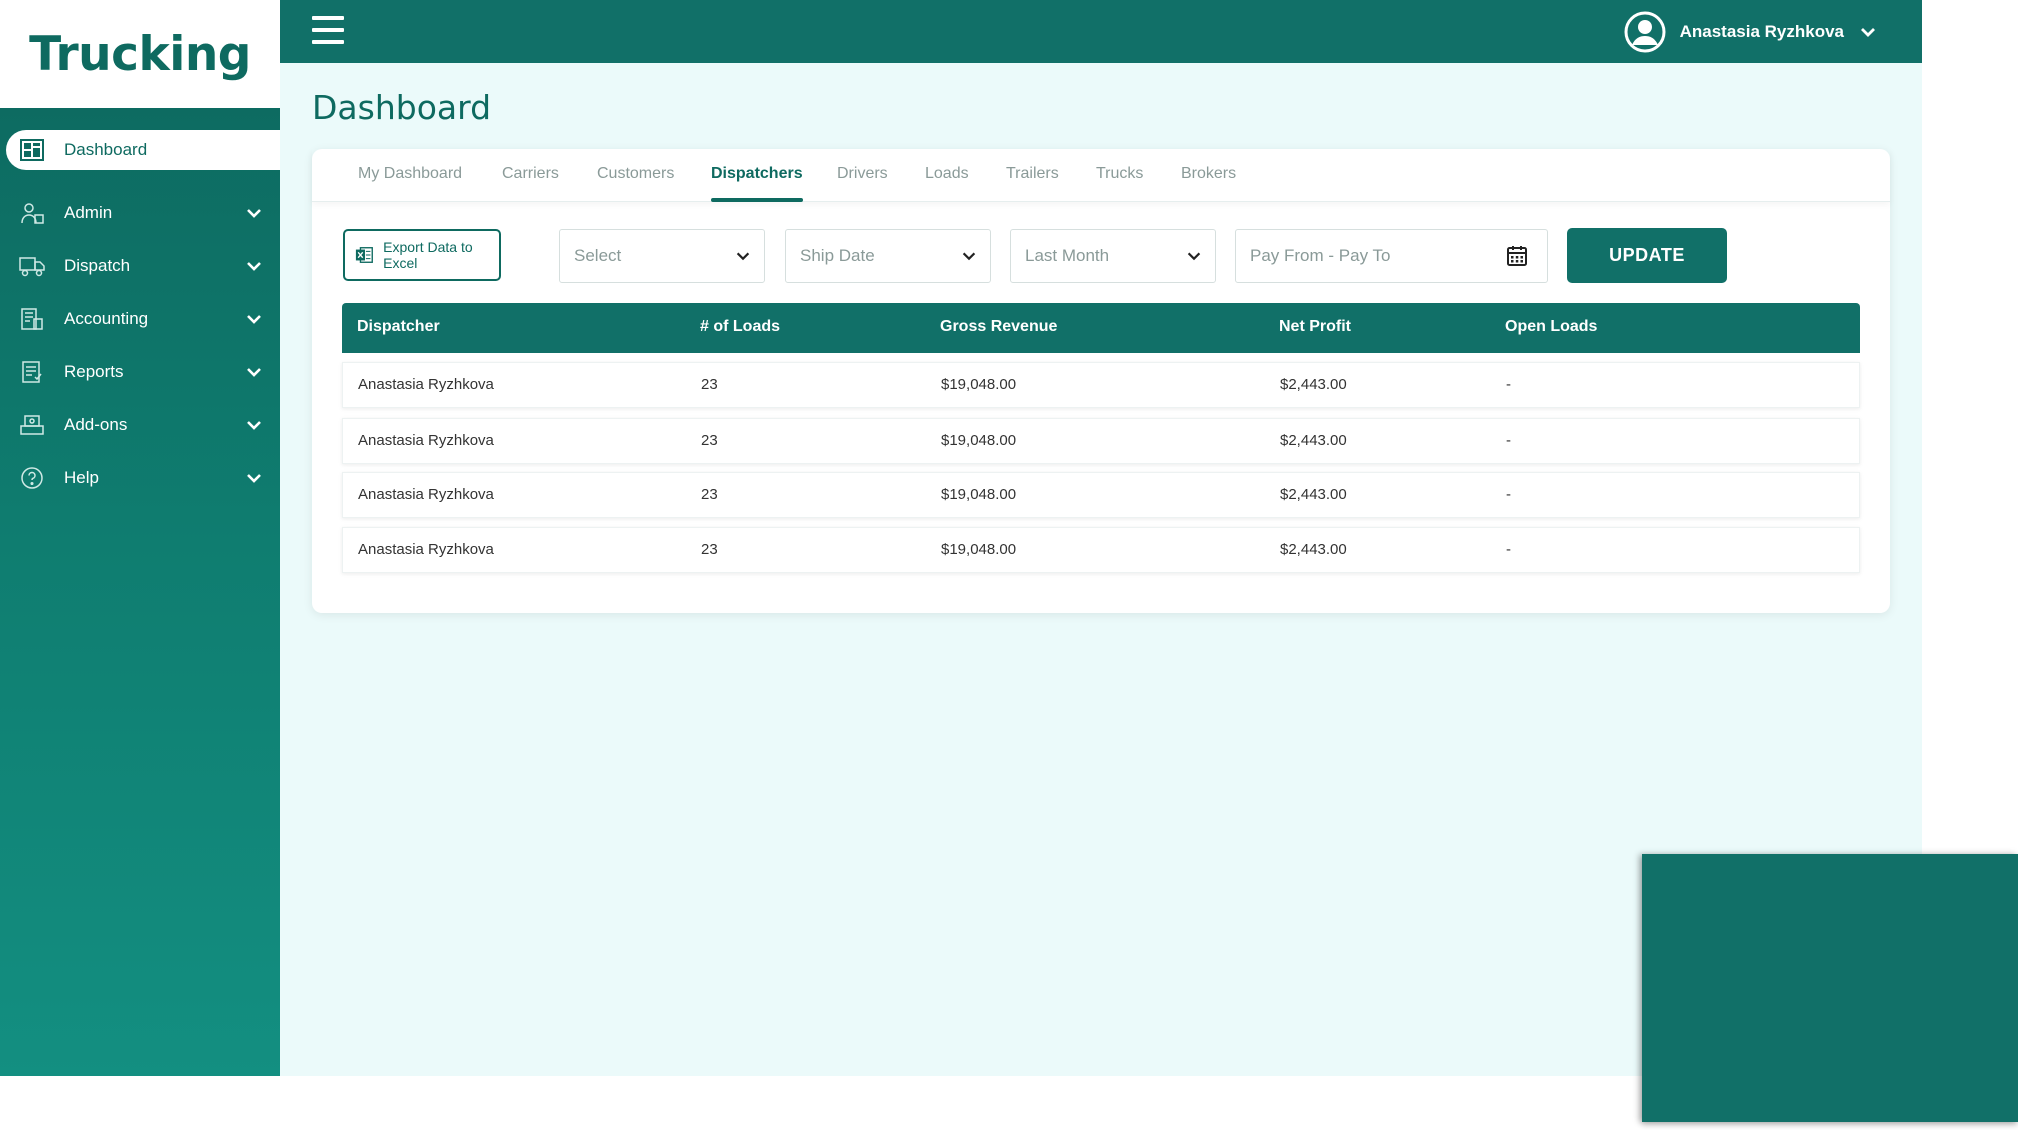 This screenshot has height=1130, width=2018. Describe the element at coordinates (94, 371) in the screenshot. I see `sidebar-item-label: Reports` at that location.